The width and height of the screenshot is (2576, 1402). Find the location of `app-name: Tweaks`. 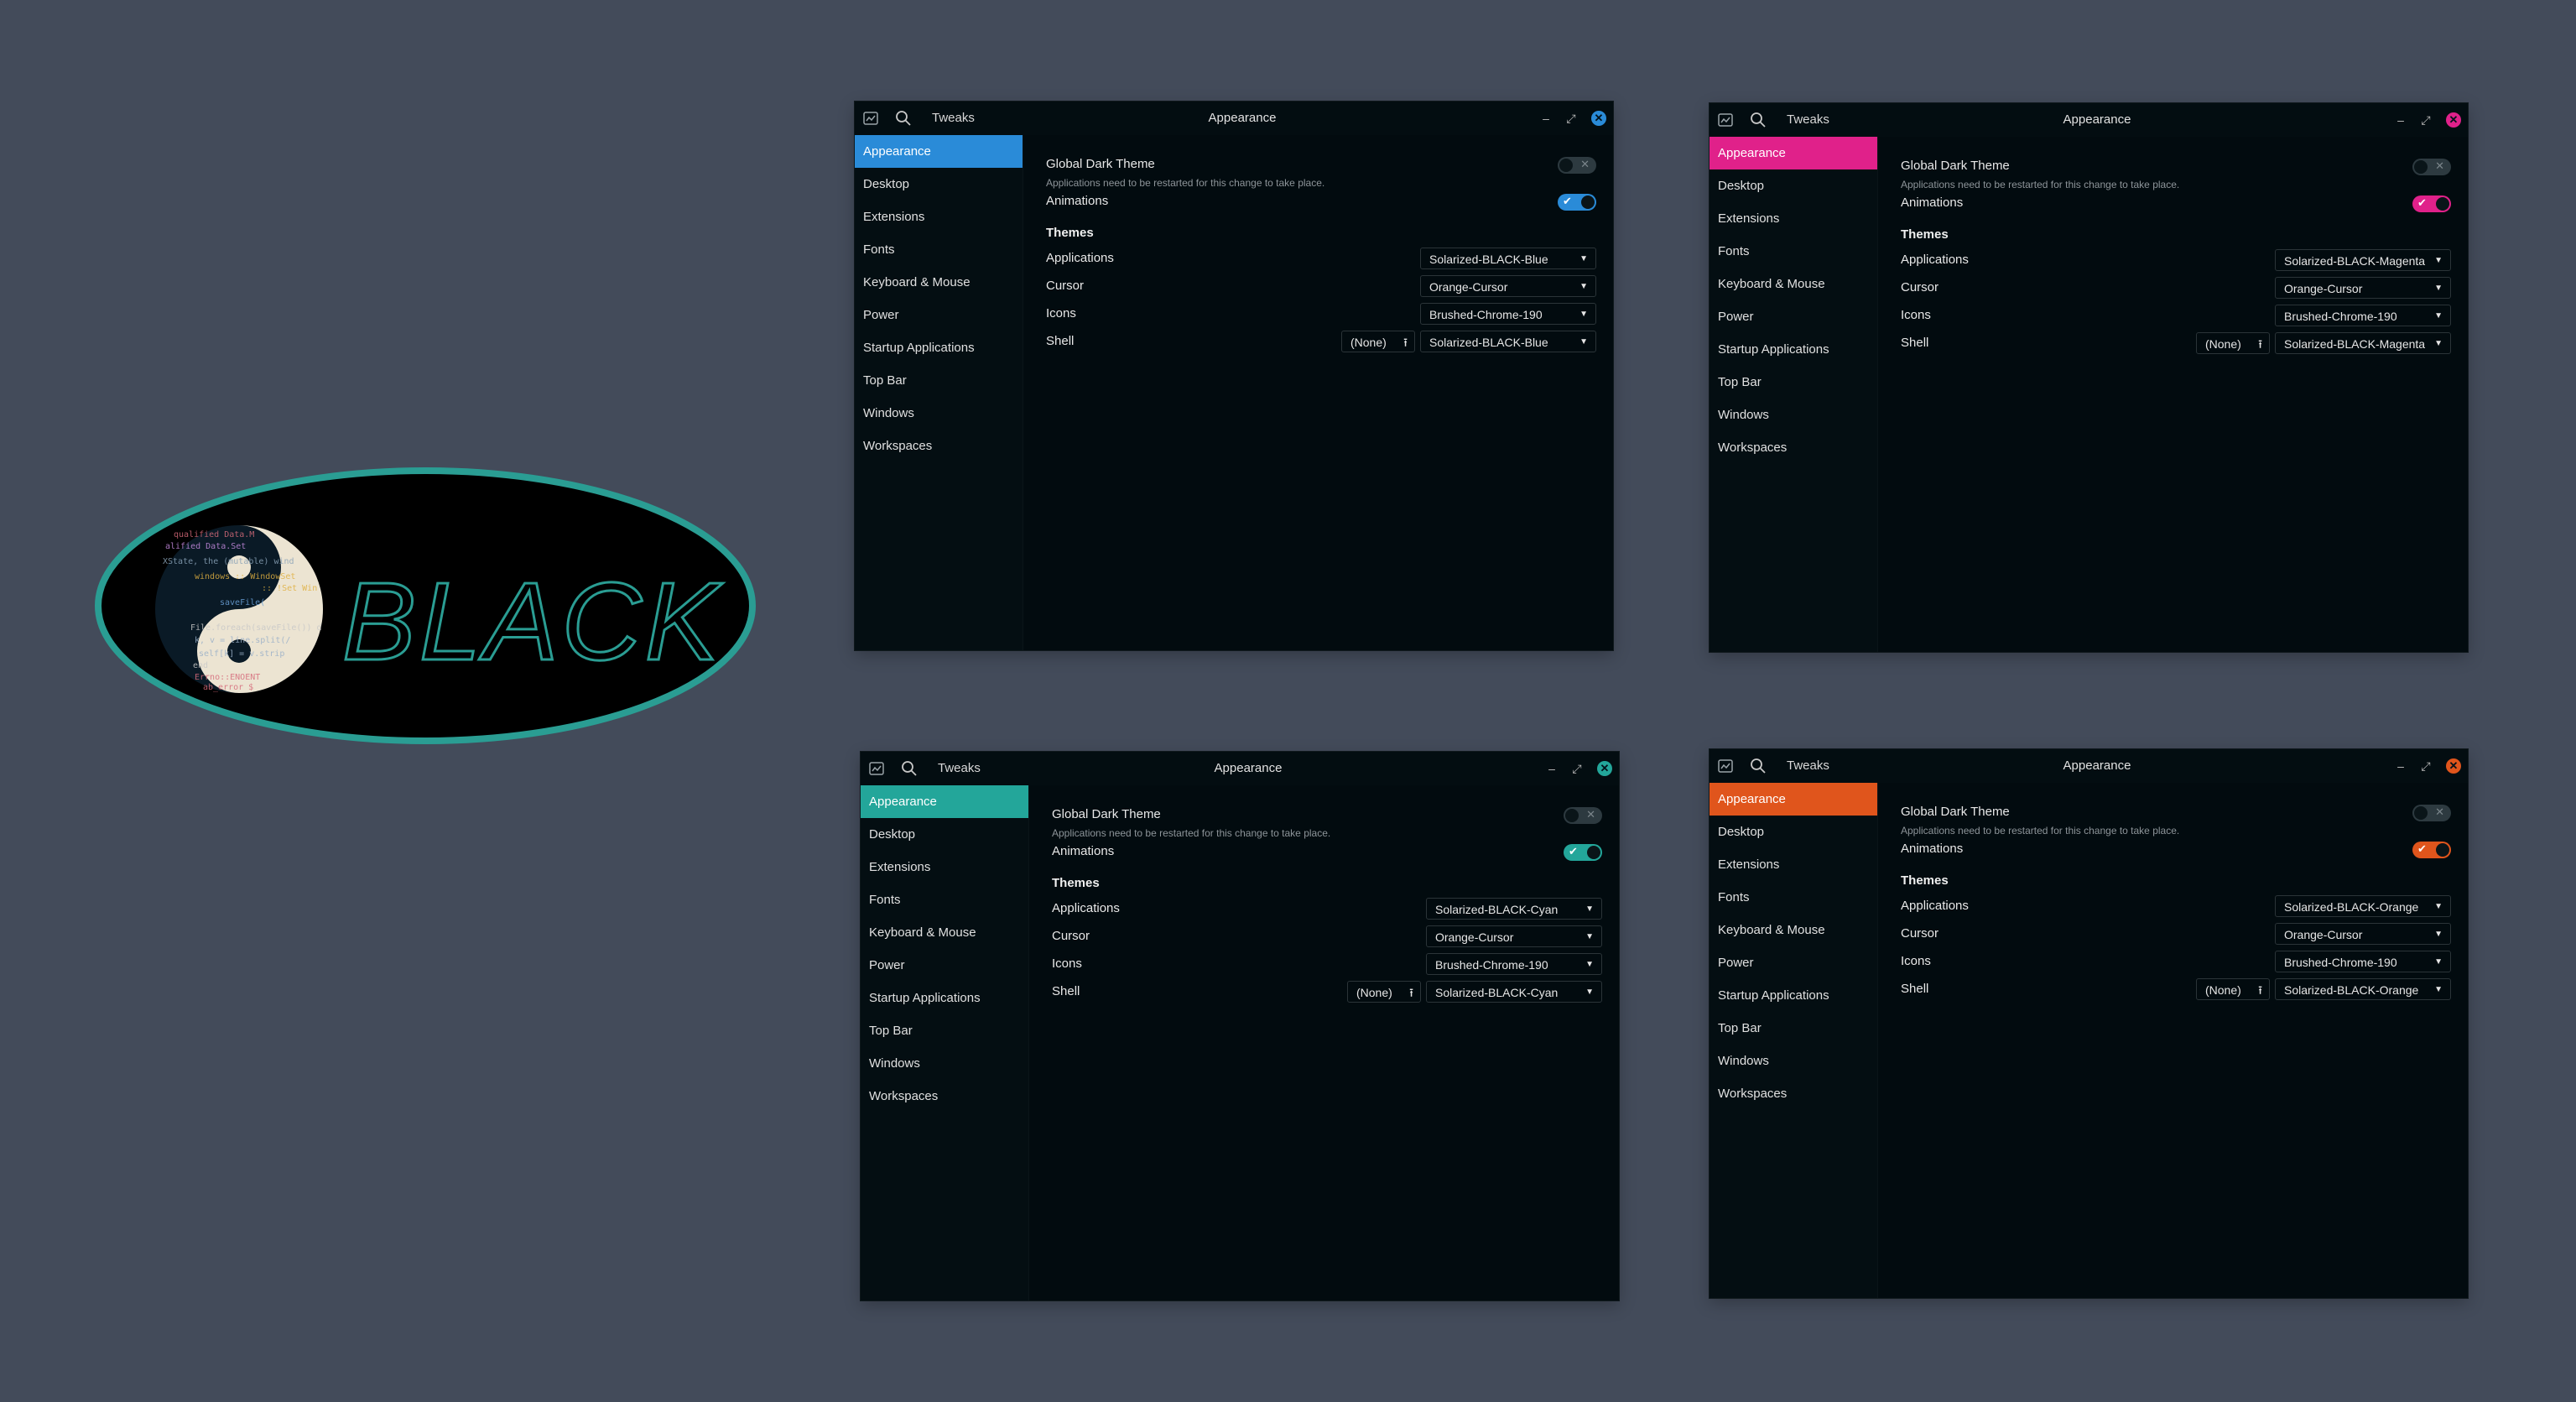

app-name: Tweaks is located at coordinates (1808, 119).